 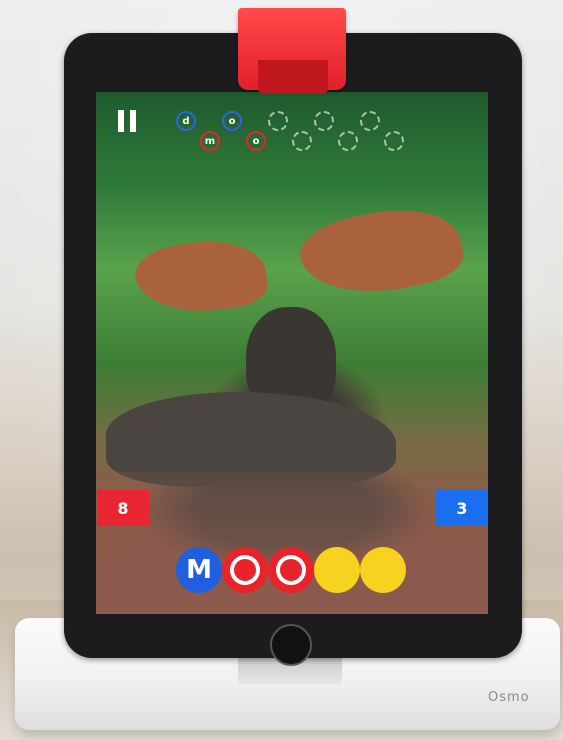 What do you see at coordinates (186, 121) in the screenshot?
I see `progress-slot: d` at bounding box center [186, 121].